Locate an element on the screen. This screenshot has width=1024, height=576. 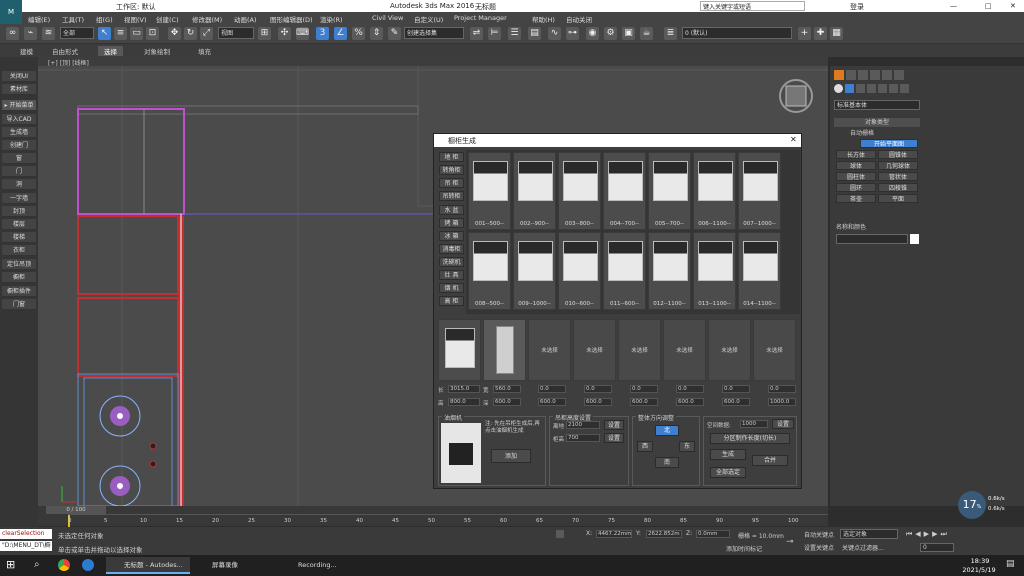
height-field: 800.0 is located at coordinates (464, 402).